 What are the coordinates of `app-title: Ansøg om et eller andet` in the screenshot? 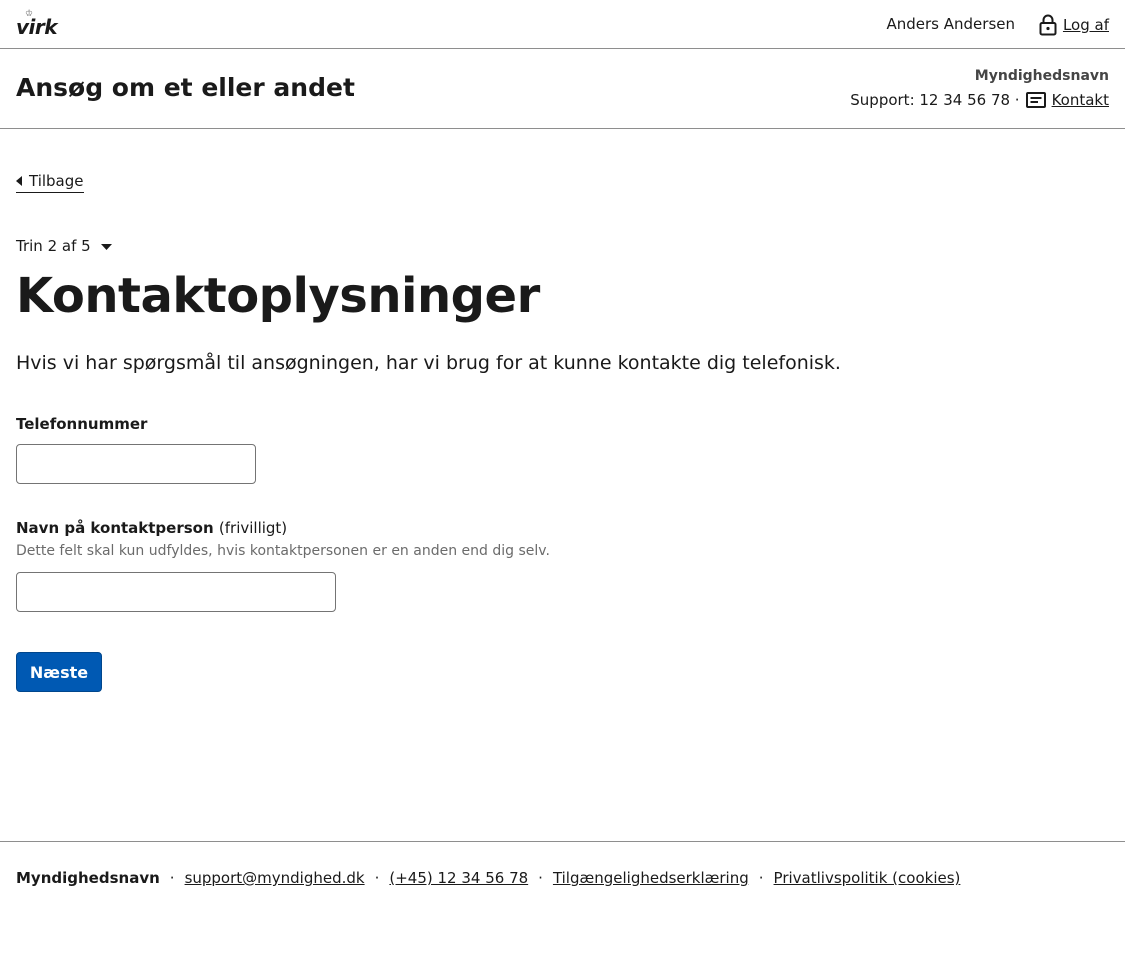 It's located at (185, 87).